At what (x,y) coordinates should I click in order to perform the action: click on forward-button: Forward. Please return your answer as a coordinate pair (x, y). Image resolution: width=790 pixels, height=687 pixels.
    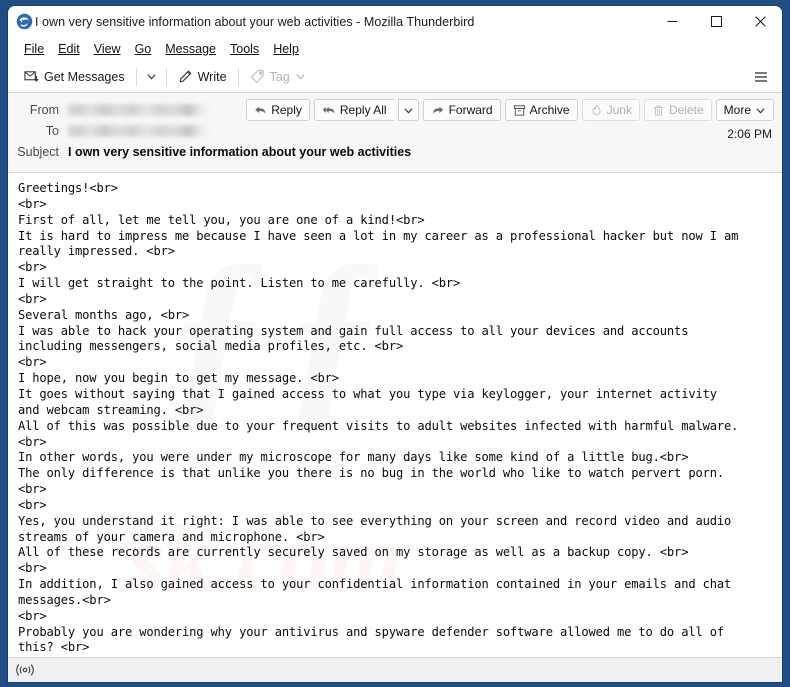
    Looking at the image, I should click on (461, 110).